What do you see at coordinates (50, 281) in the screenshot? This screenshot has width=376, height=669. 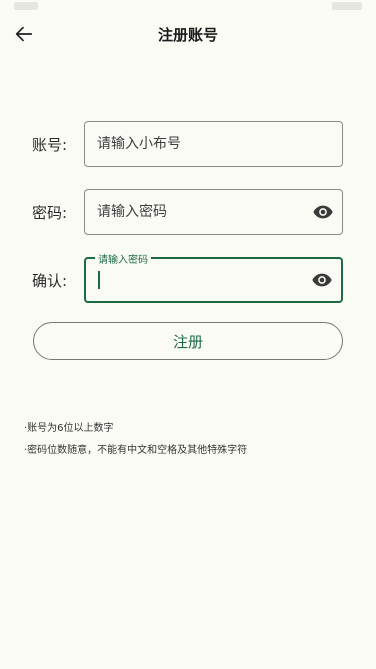 I see `confirm-label: 确认:` at bounding box center [50, 281].